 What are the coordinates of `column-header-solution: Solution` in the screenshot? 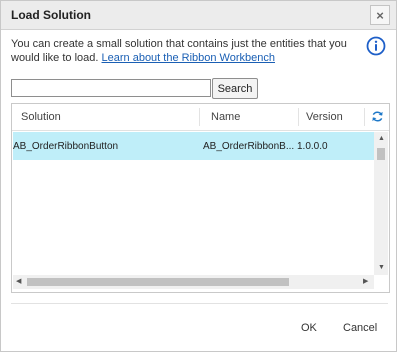 It's located at (41, 117).